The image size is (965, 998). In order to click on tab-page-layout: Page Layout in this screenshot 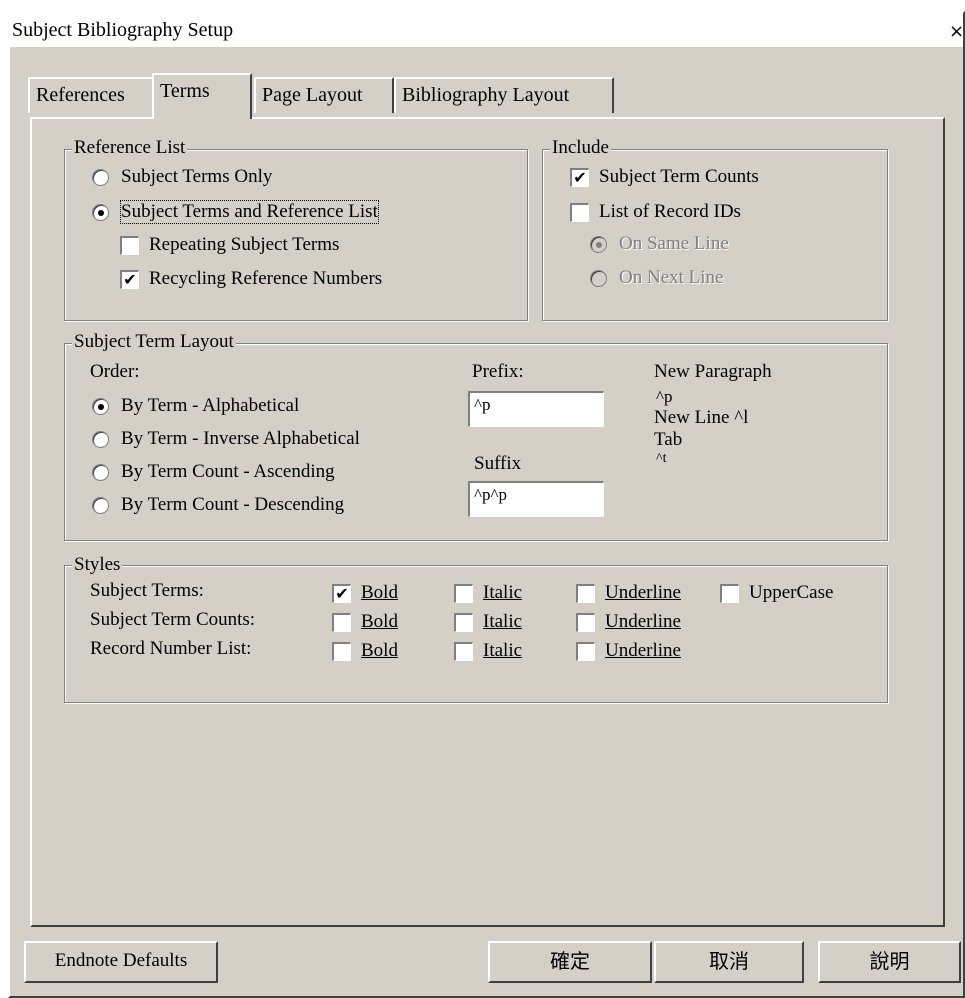, I will do `click(324, 95)`.